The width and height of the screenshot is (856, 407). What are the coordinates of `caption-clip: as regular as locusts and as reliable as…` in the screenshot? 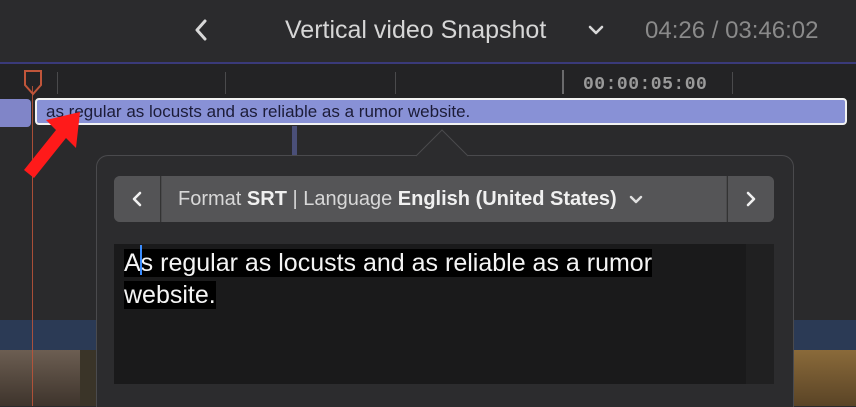 It's located at (441, 111).